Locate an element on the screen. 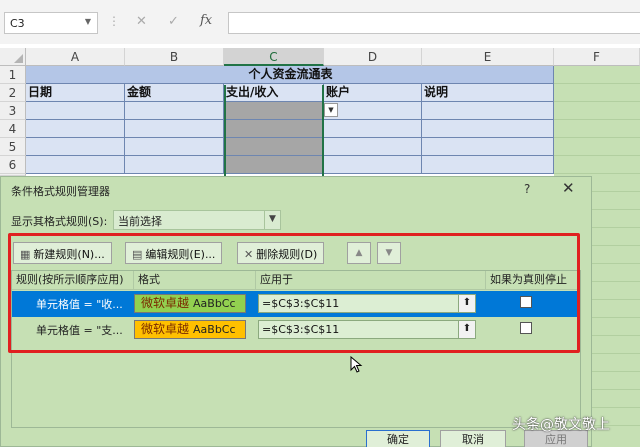 This screenshot has width=640, height=447. formula-bar: C3 ▼ ⋮ ✕ ✓ fx is located at coordinates (320, 22).